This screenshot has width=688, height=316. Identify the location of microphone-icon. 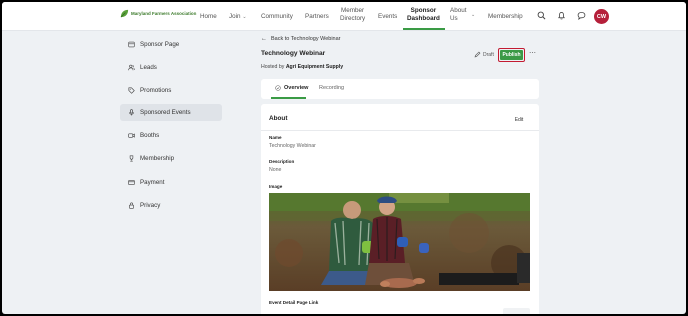
(131, 112).